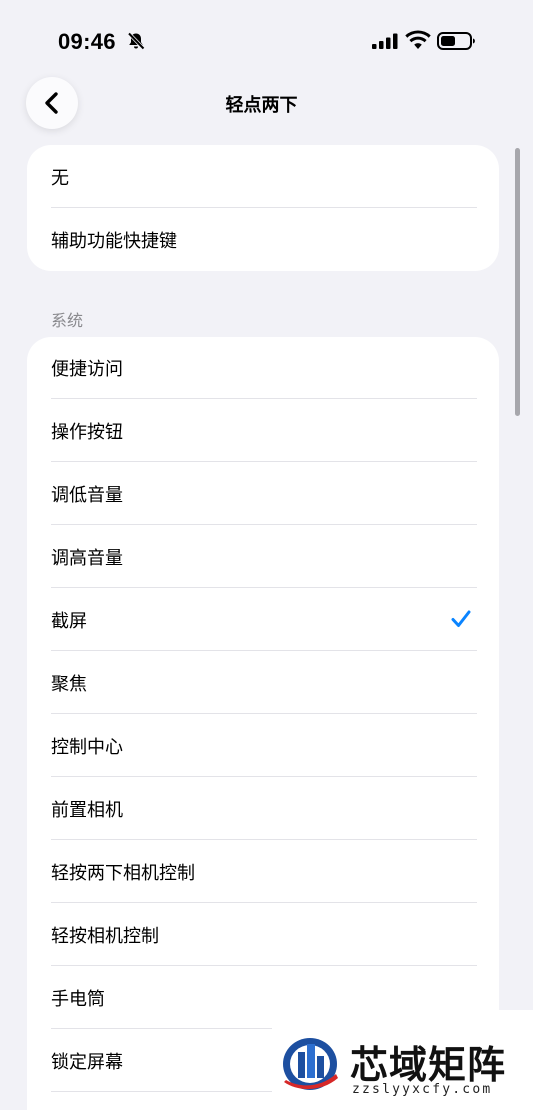  Describe the element at coordinates (263, 176) in the screenshot. I see `option-none: 无` at that location.